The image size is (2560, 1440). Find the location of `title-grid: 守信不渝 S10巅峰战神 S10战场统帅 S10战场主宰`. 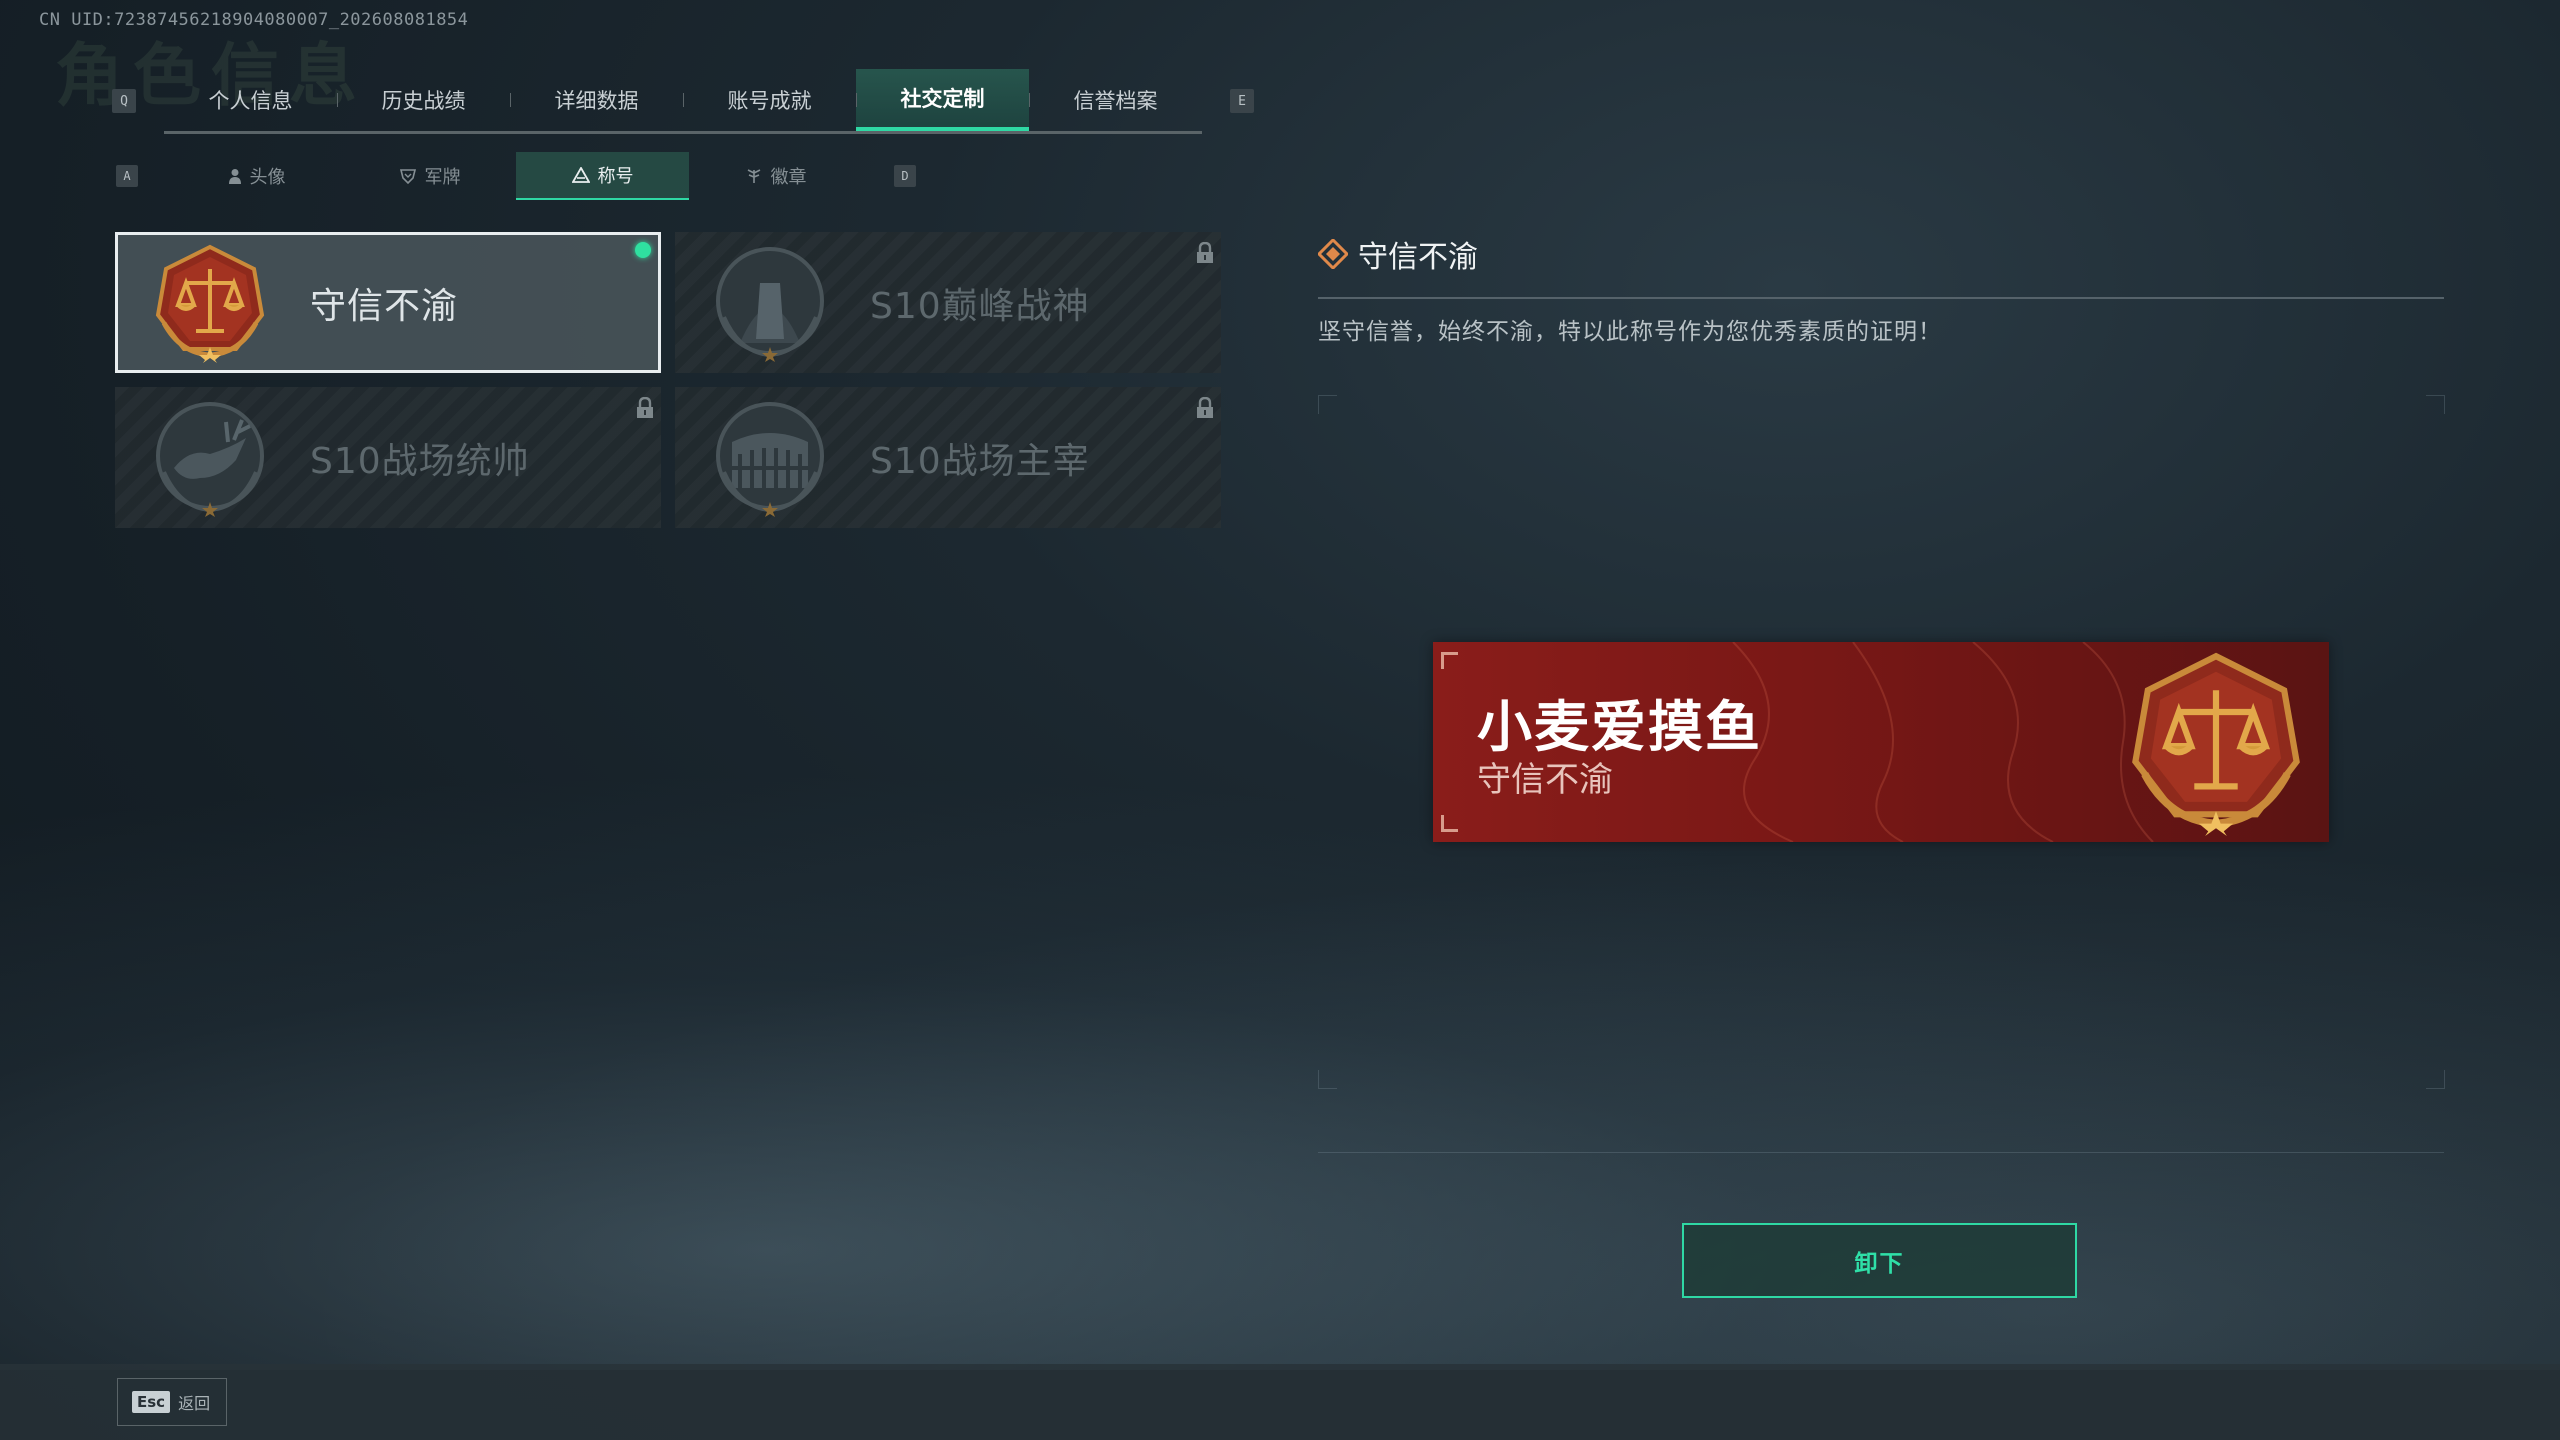

title-grid: 守信不渝 S10巅峰战神 S10战场统帅 S10战场主宰 is located at coordinates (668, 380).